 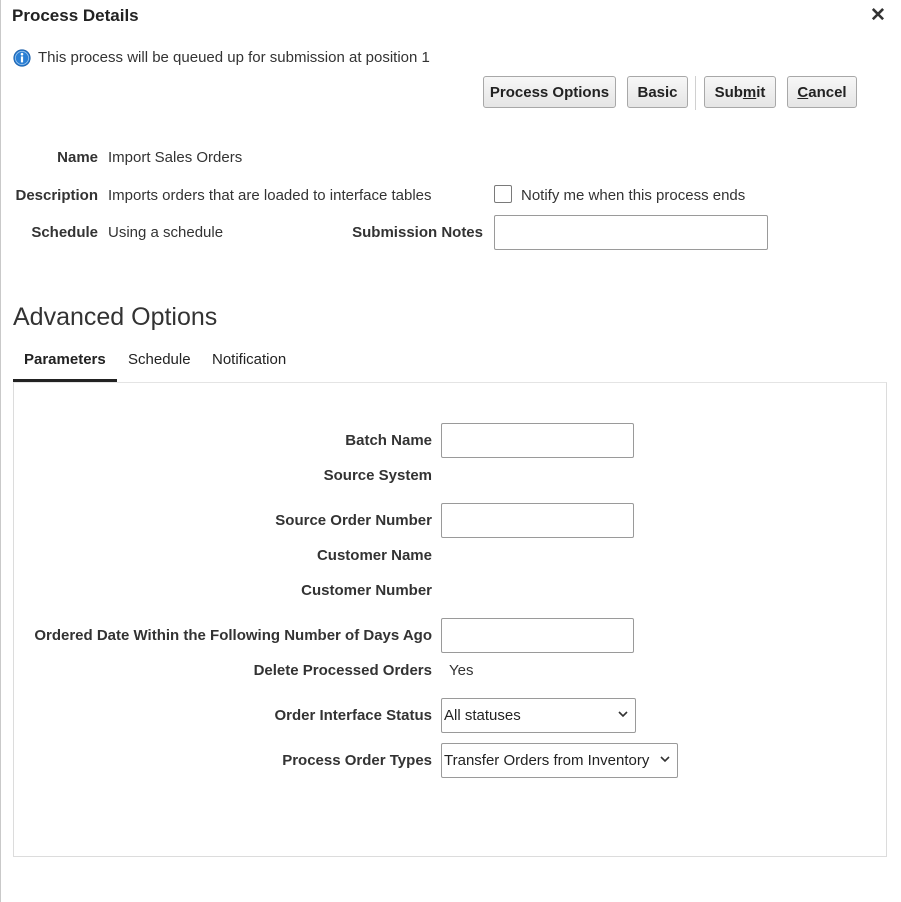 What do you see at coordinates (878, 16) in the screenshot?
I see `close-icon: ✕` at bounding box center [878, 16].